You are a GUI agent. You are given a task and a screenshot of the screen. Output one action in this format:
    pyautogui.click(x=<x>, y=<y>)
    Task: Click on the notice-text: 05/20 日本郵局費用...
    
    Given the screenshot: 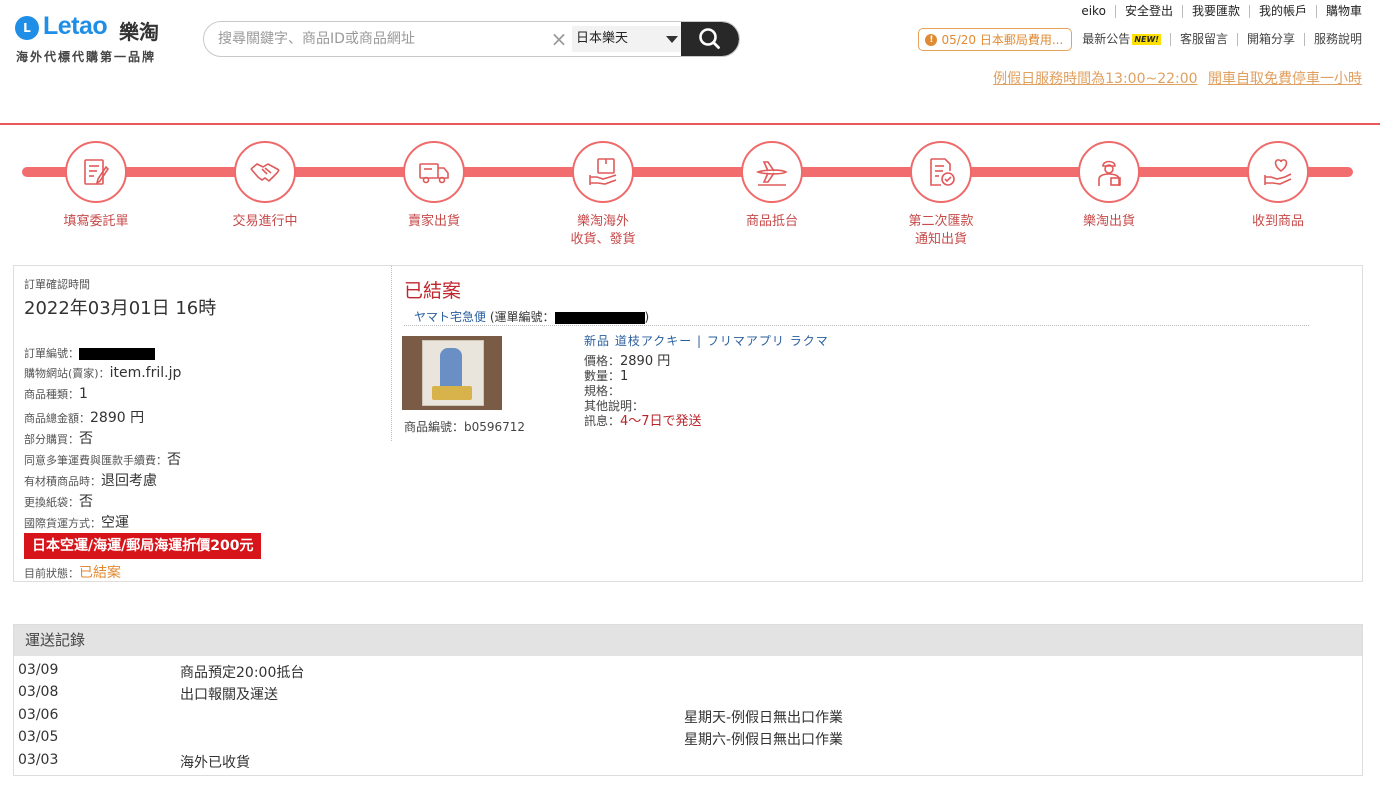 What is the action you would take?
    pyautogui.click(x=1002, y=40)
    